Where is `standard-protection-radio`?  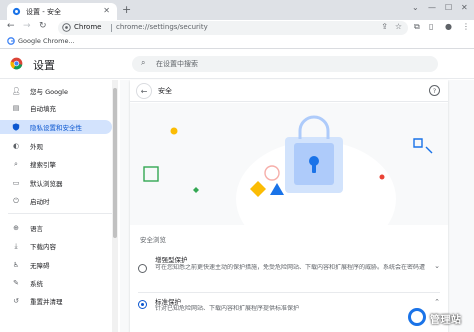 standard-protection-radio is located at coordinates (142, 304).